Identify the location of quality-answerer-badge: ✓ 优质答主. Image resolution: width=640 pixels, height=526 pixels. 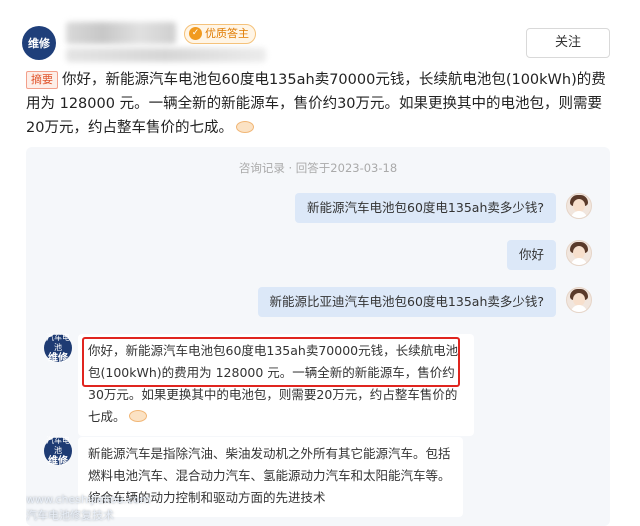
(220, 34).